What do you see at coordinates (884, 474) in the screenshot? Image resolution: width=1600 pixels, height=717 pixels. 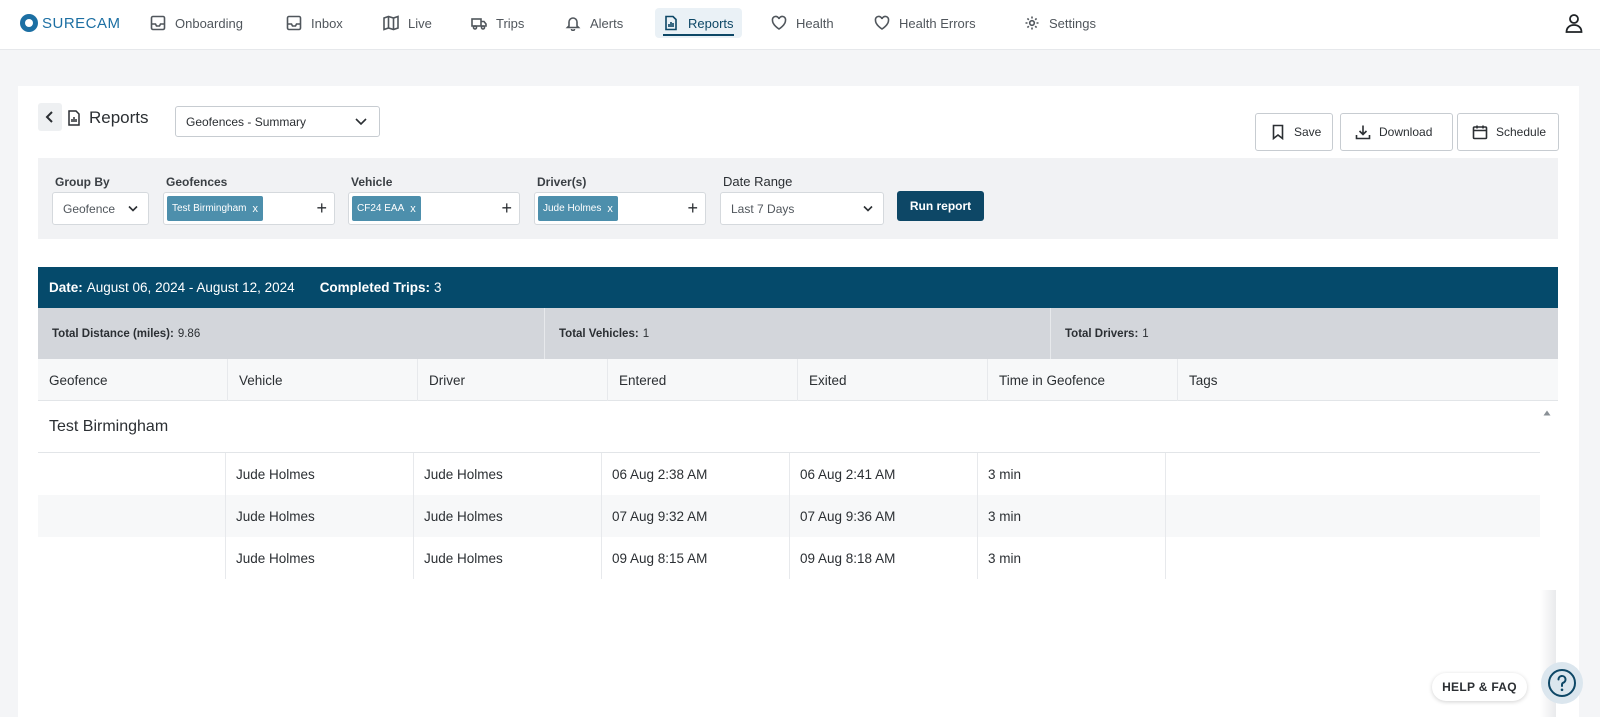 I see `cell-exited: 06 Aug 2:41 AM` at bounding box center [884, 474].